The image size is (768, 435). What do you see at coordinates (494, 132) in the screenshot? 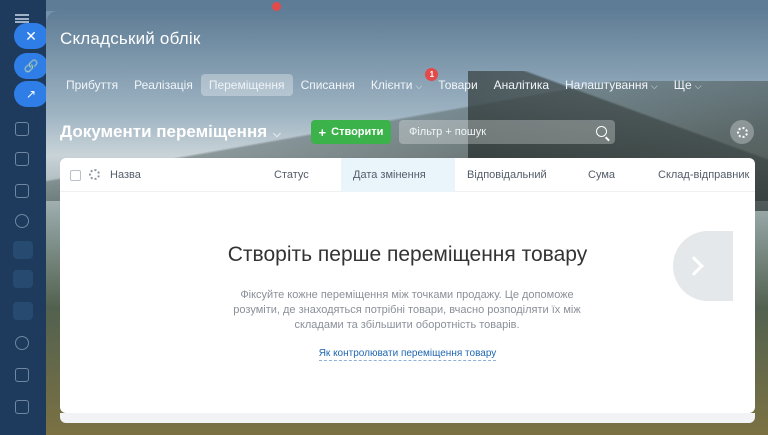
I see `search-input` at bounding box center [494, 132].